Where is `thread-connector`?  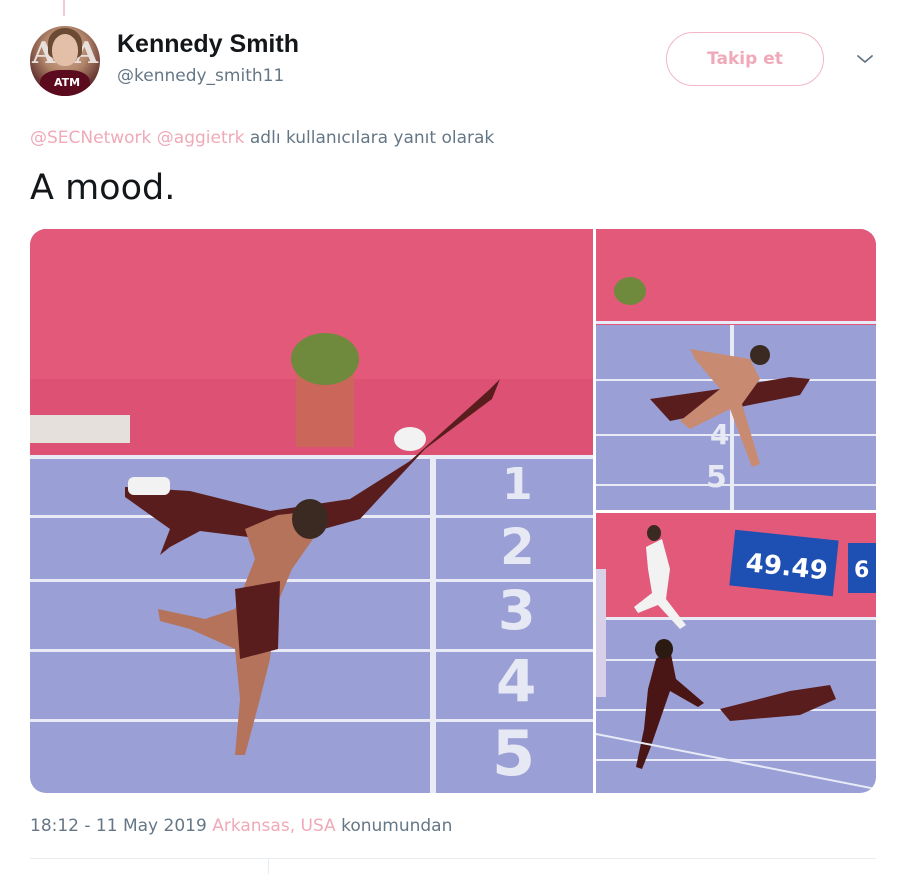
thread-connector is located at coordinates (64, 8).